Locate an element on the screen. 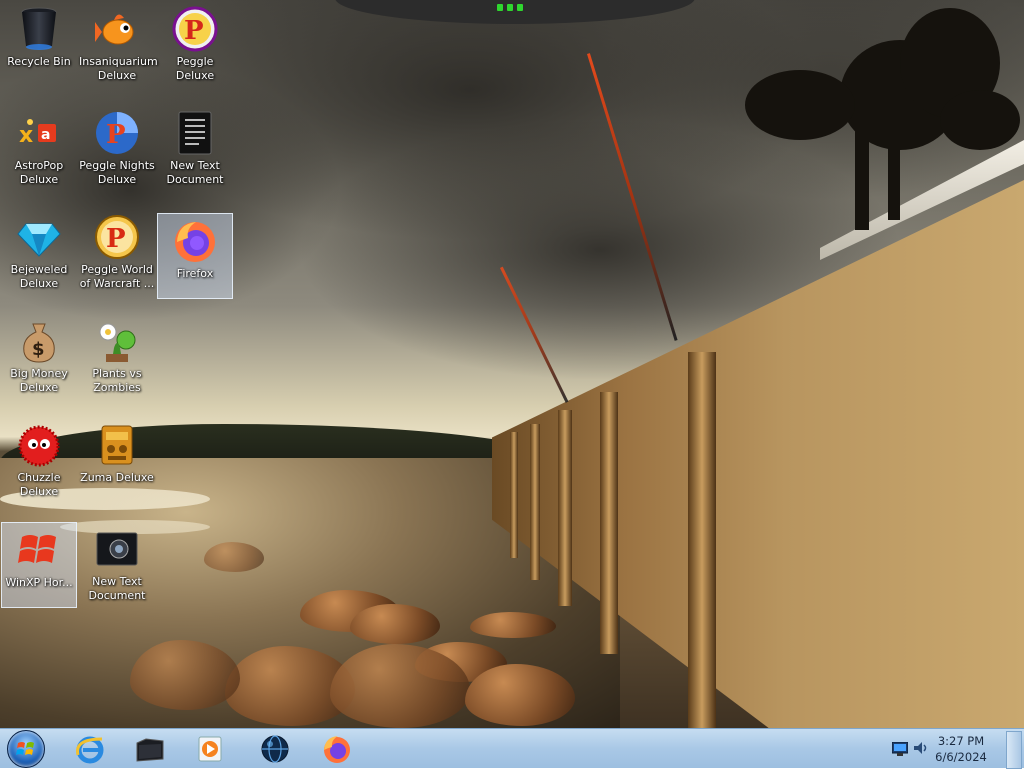  astropop-icon: xa is located at coordinates (39, 133).